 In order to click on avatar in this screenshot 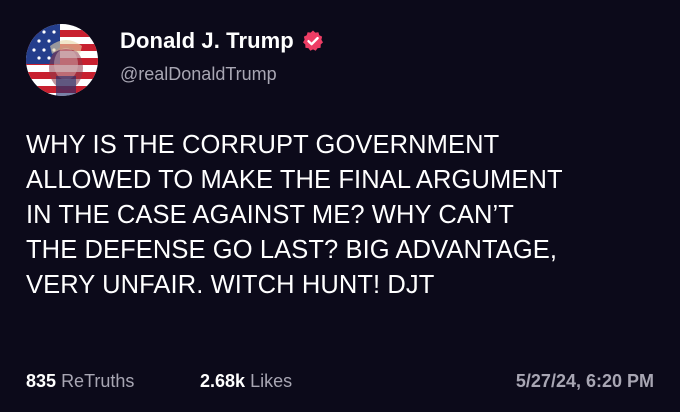, I will do `click(62, 60)`.